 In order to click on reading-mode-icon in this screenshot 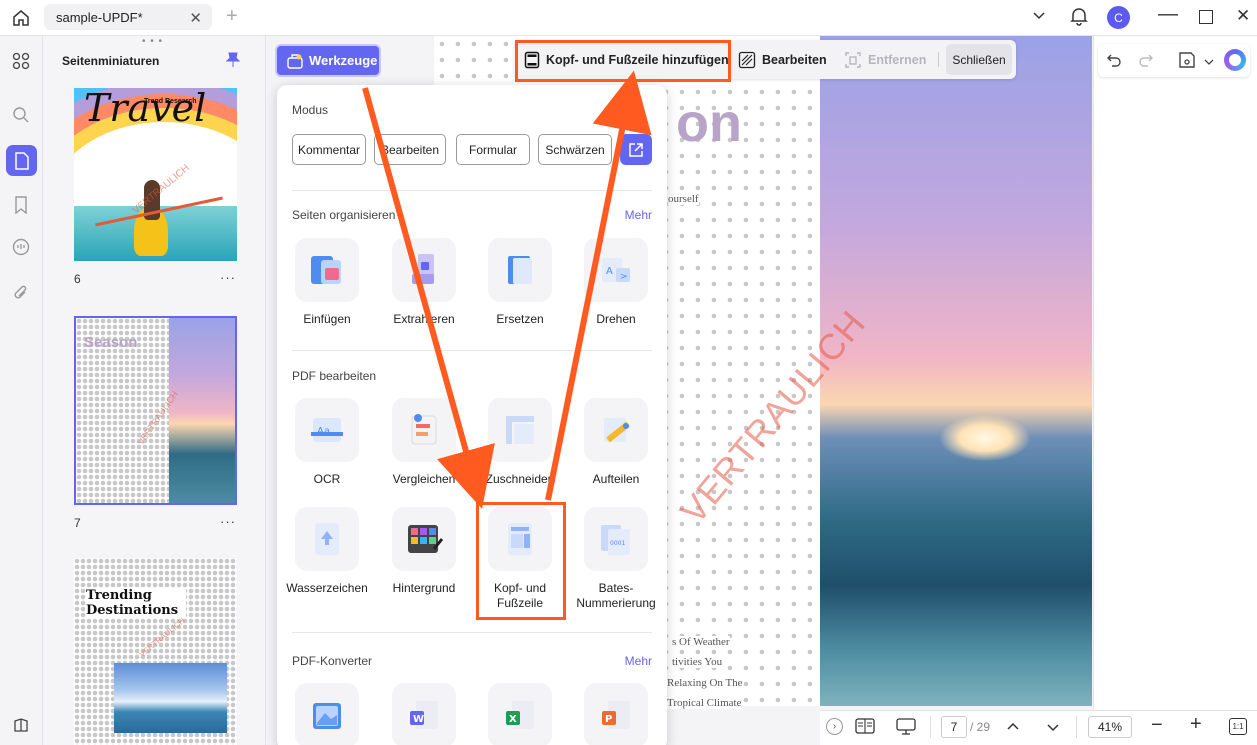, I will do `click(865, 728)`.